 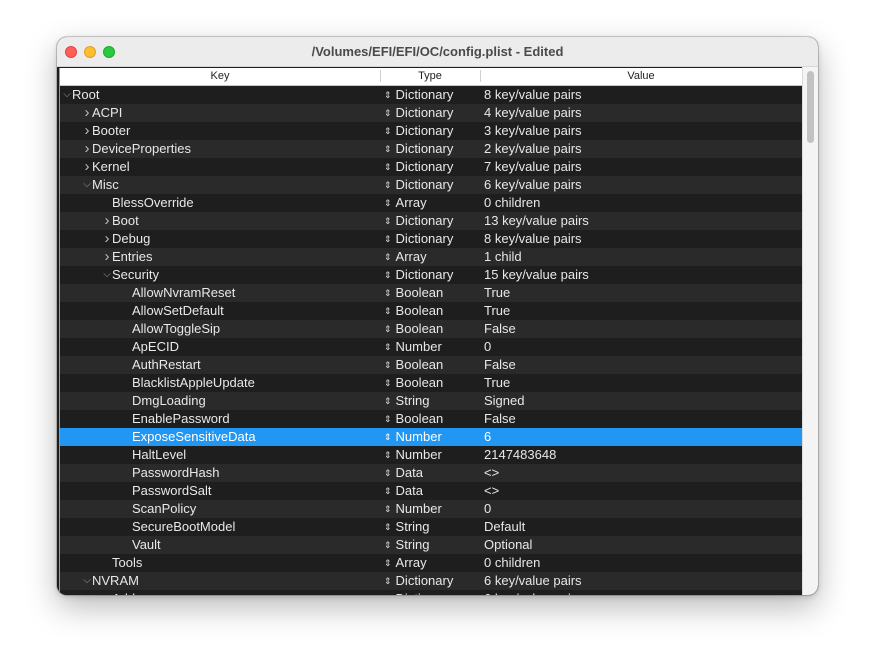 I want to click on row-value: 2 key/value pairs, so click(x=533, y=149).